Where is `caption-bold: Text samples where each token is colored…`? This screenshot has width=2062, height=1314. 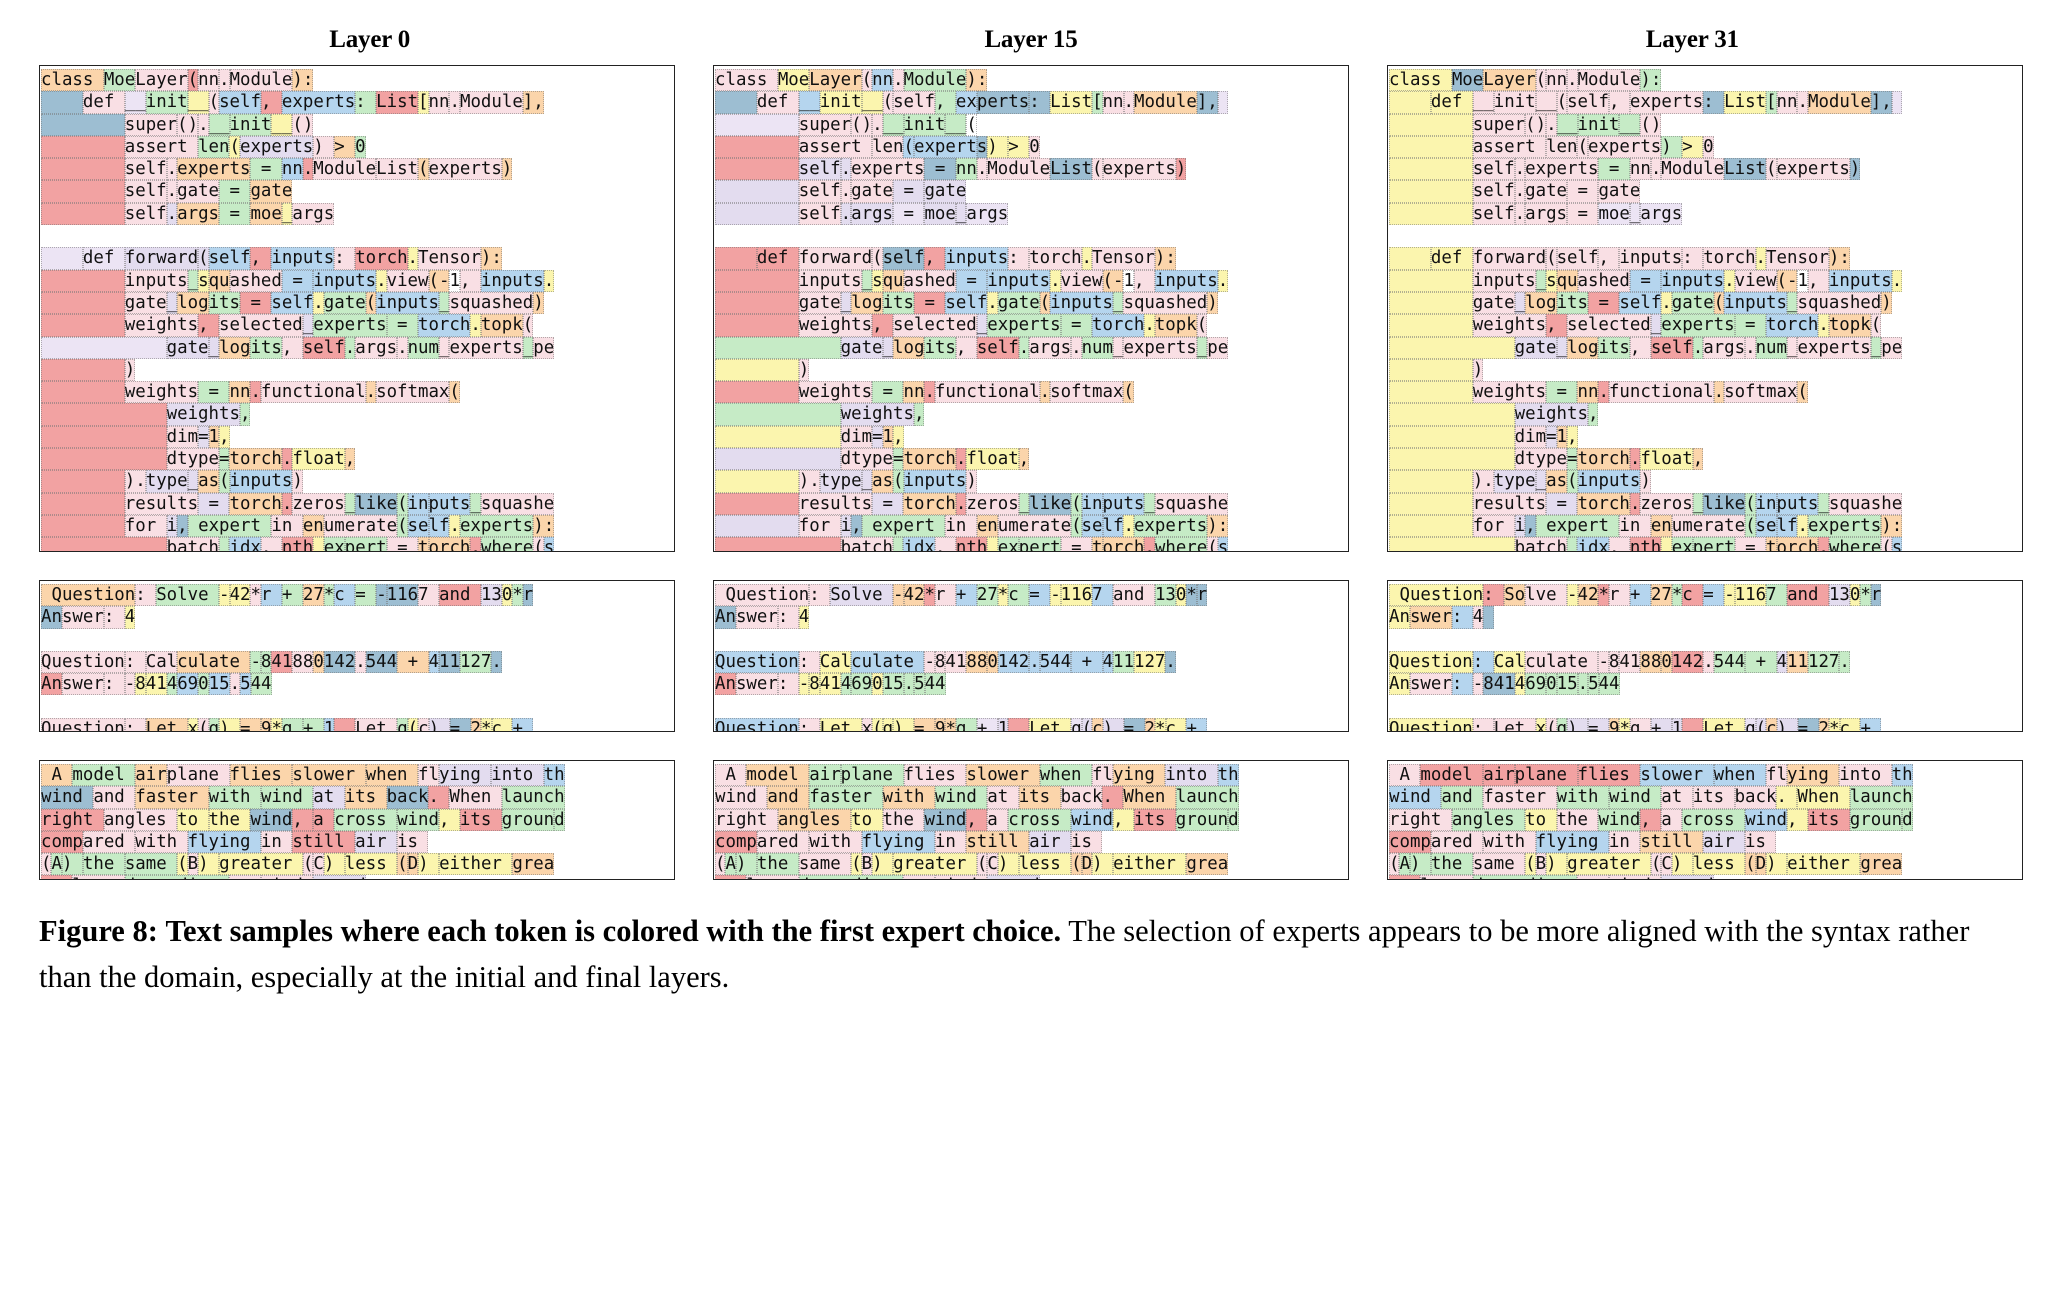
caption-bold: Text samples where each token is colored… is located at coordinates (613, 931).